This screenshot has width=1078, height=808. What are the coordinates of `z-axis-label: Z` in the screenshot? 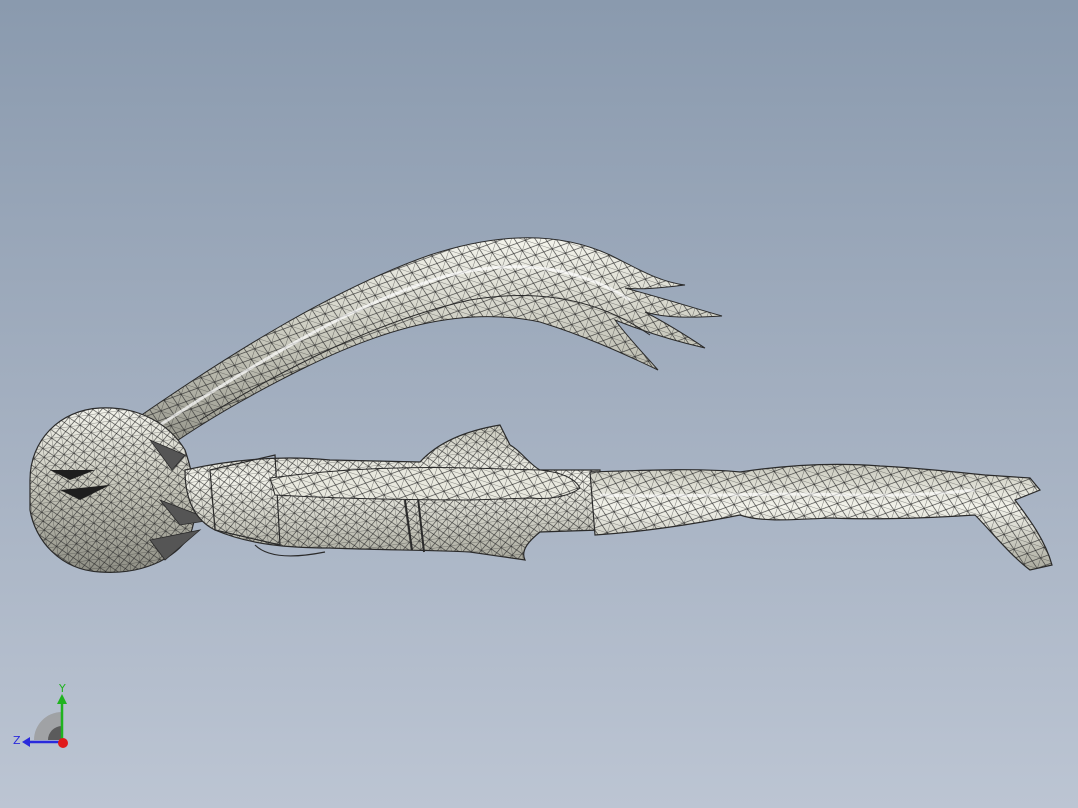 It's located at (17, 740).